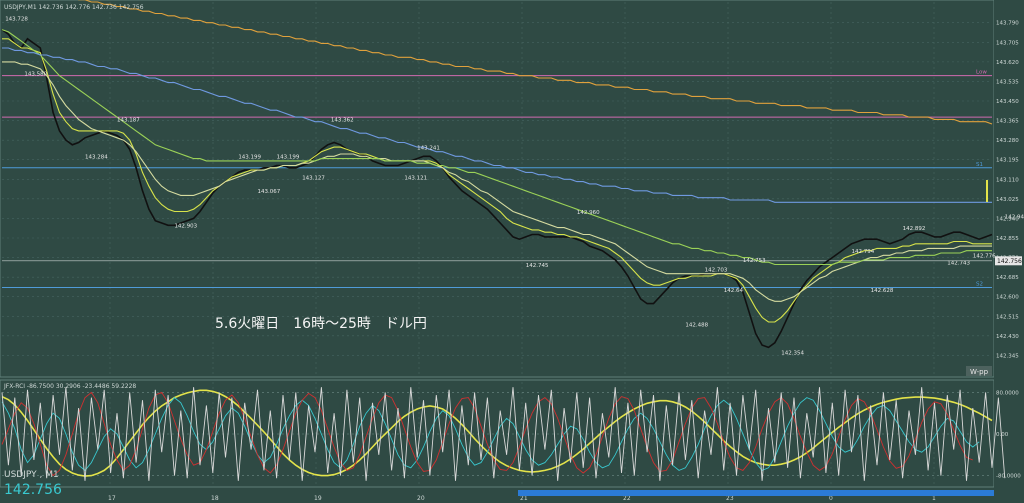  Describe the element at coordinates (979, 372) in the screenshot. I see `wpp-badge: W-pp` at that location.